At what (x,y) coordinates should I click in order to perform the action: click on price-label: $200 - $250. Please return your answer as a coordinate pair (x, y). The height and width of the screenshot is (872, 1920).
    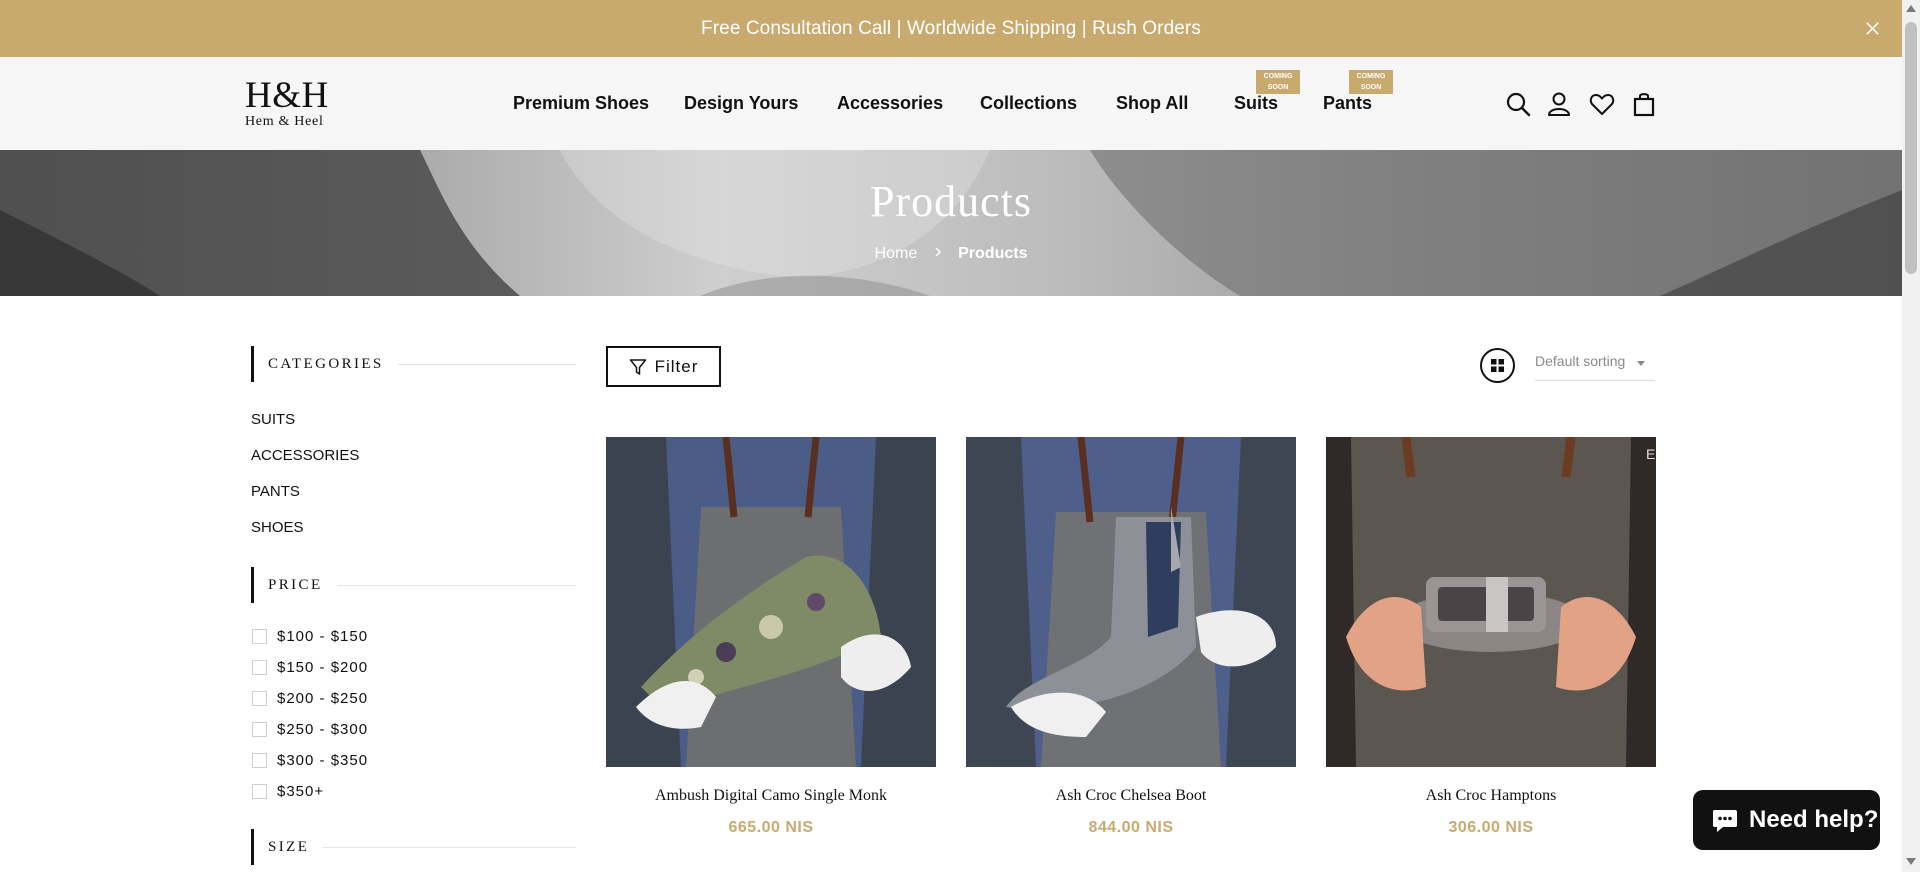
    Looking at the image, I should click on (323, 698).